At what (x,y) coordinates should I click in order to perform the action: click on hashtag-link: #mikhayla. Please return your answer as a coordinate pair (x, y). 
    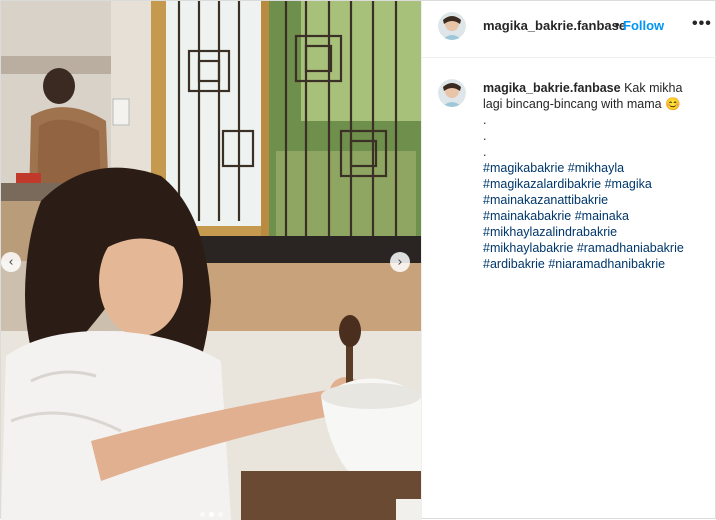
    Looking at the image, I should click on (596, 168).